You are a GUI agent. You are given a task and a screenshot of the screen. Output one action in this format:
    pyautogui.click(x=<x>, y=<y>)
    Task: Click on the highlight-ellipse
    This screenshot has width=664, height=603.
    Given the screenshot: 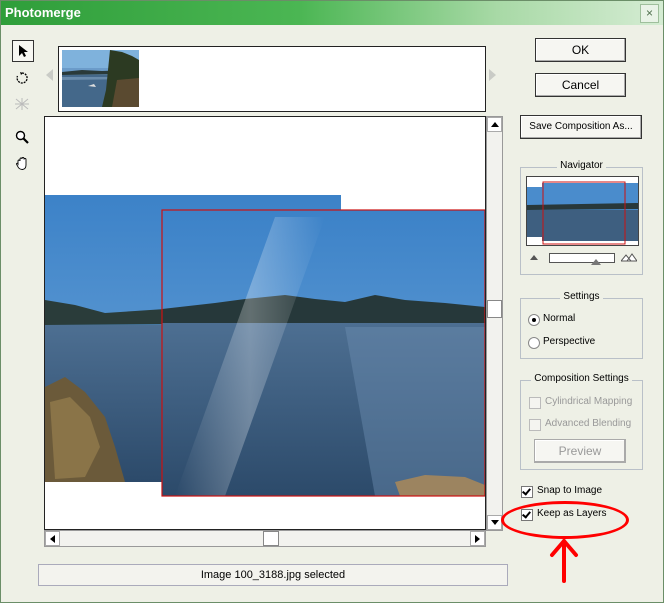 What is the action you would take?
    pyautogui.click(x=565, y=520)
    